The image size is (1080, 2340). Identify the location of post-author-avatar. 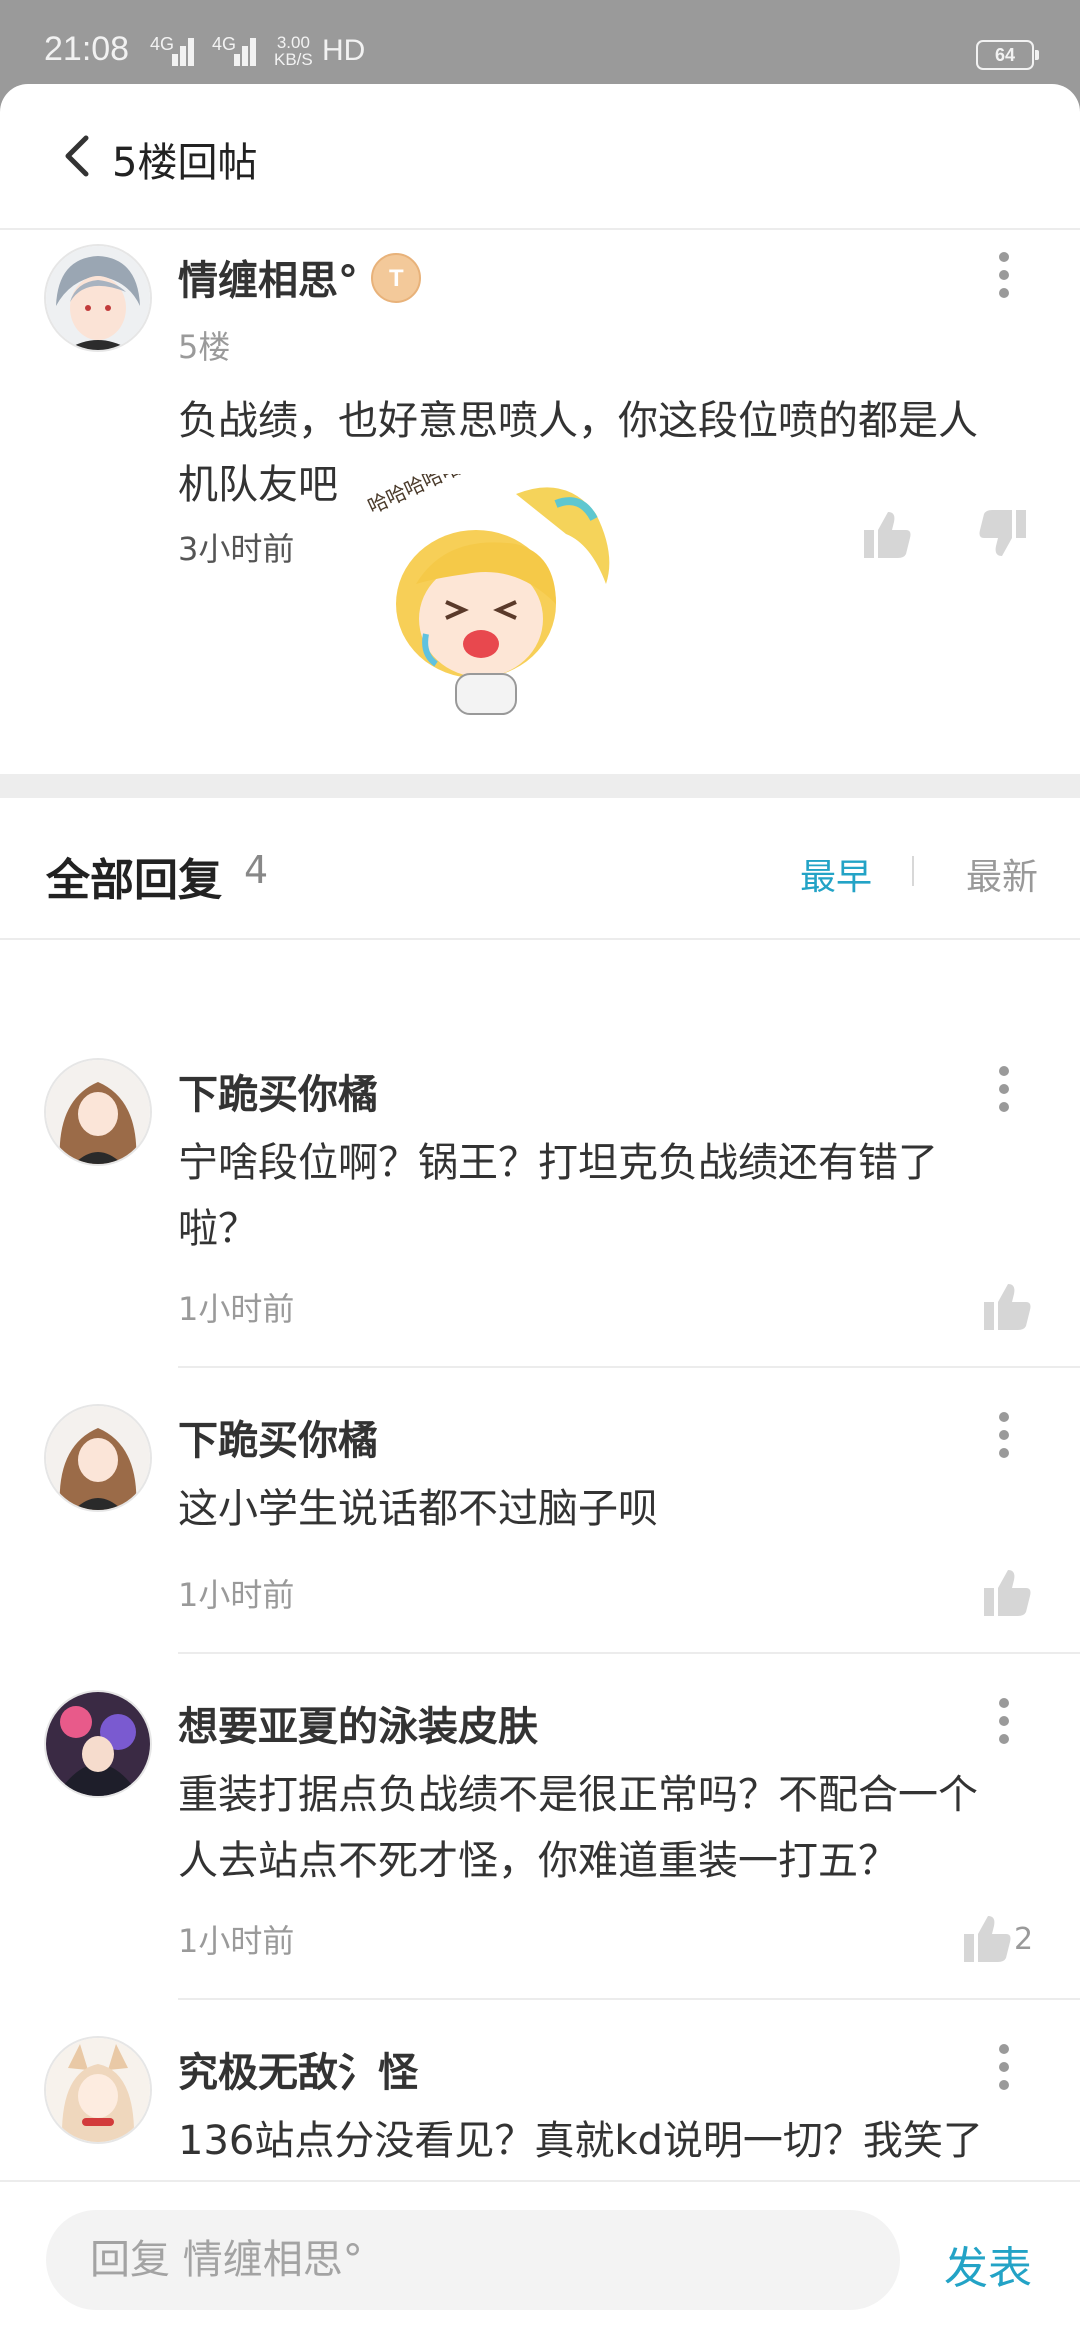
(98, 298).